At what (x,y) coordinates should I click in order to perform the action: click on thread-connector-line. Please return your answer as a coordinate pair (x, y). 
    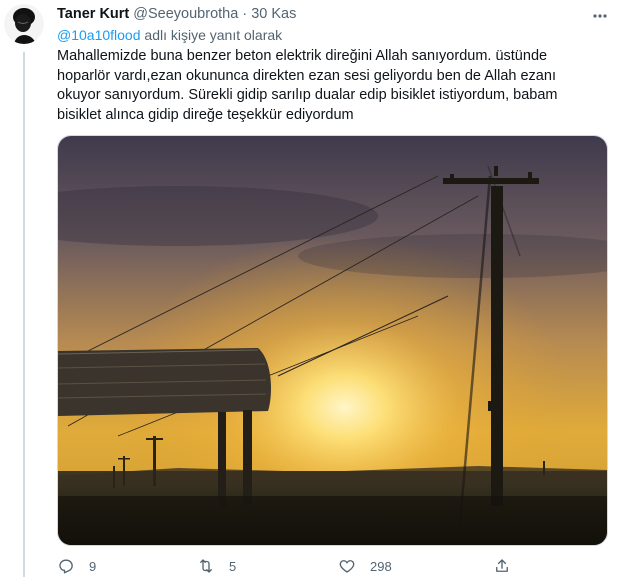
    Looking at the image, I should click on (24, 314).